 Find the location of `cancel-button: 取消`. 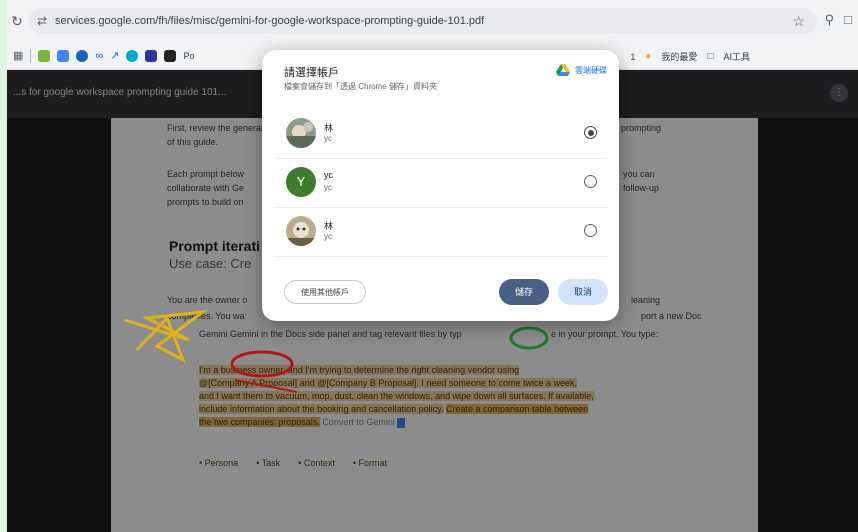

cancel-button: 取消 is located at coordinates (583, 292).